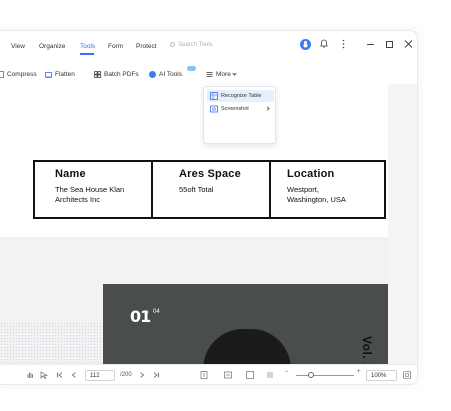 Image resolution: width=451 pixels, height=411 pixels. Describe the element at coordinates (97, 74) in the screenshot. I see `batch-pdfs-icon` at that location.